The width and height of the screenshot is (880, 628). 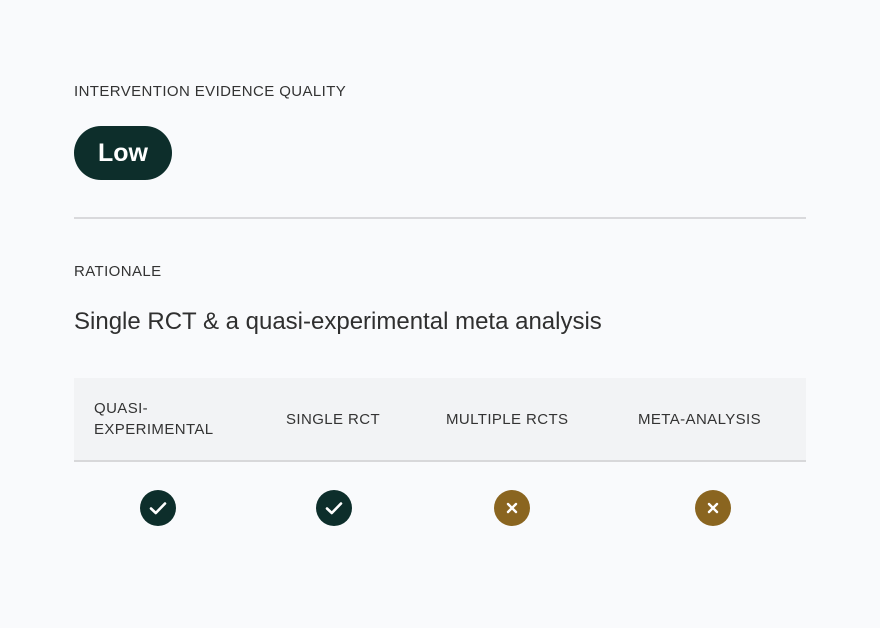 What do you see at coordinates (123, 153) in the screenshot?
I see `quality-badge: Low` at bounding box center [123, 153].